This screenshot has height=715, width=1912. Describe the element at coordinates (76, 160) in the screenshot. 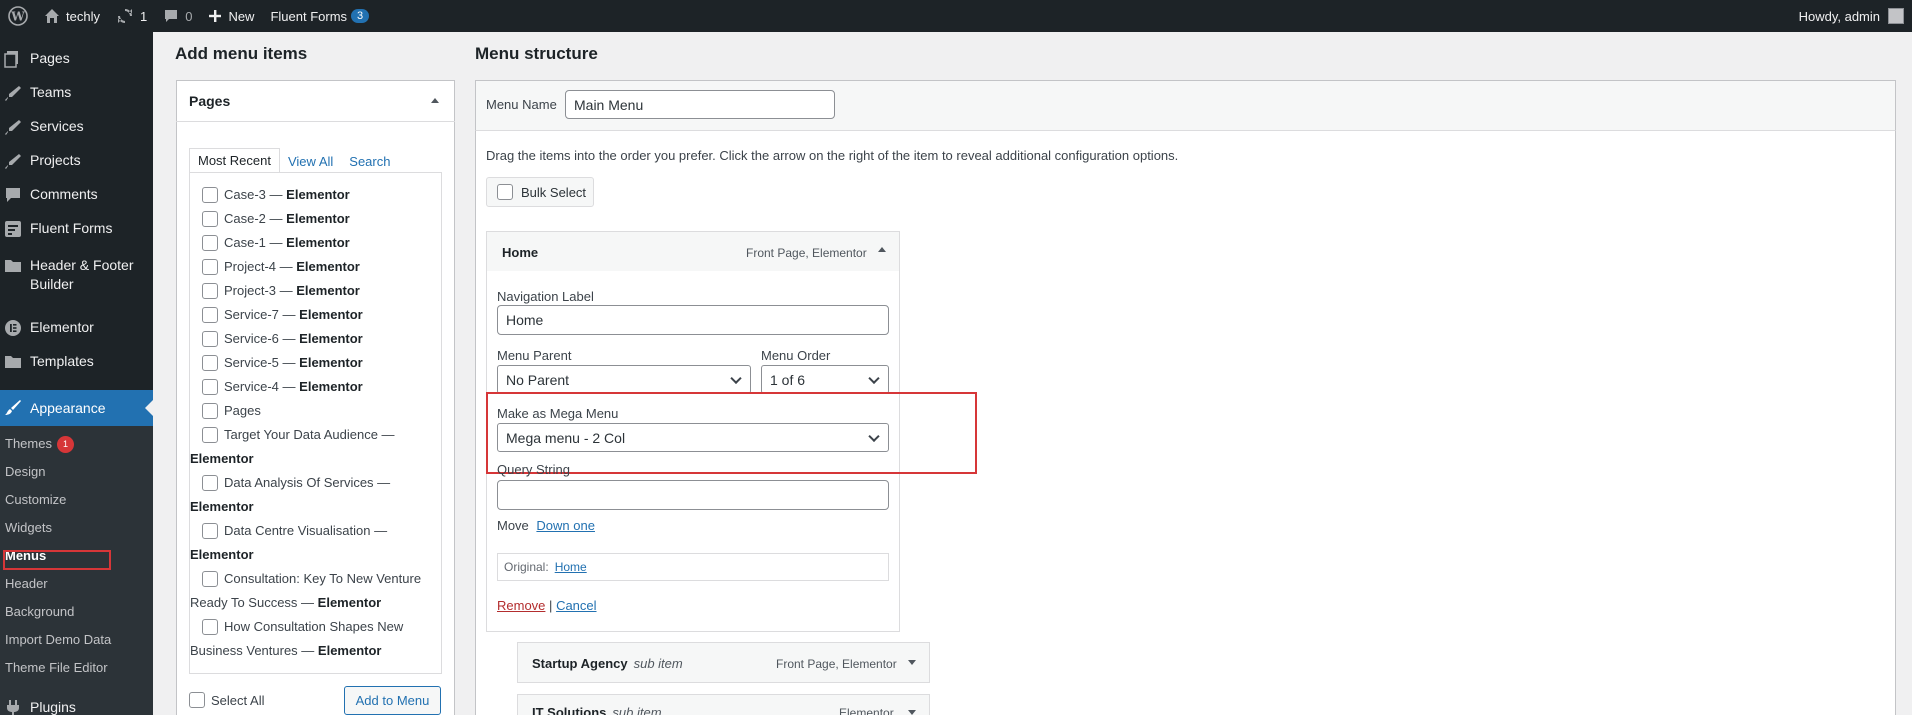

I see `sidebar-item-projects: Projects` at that location.